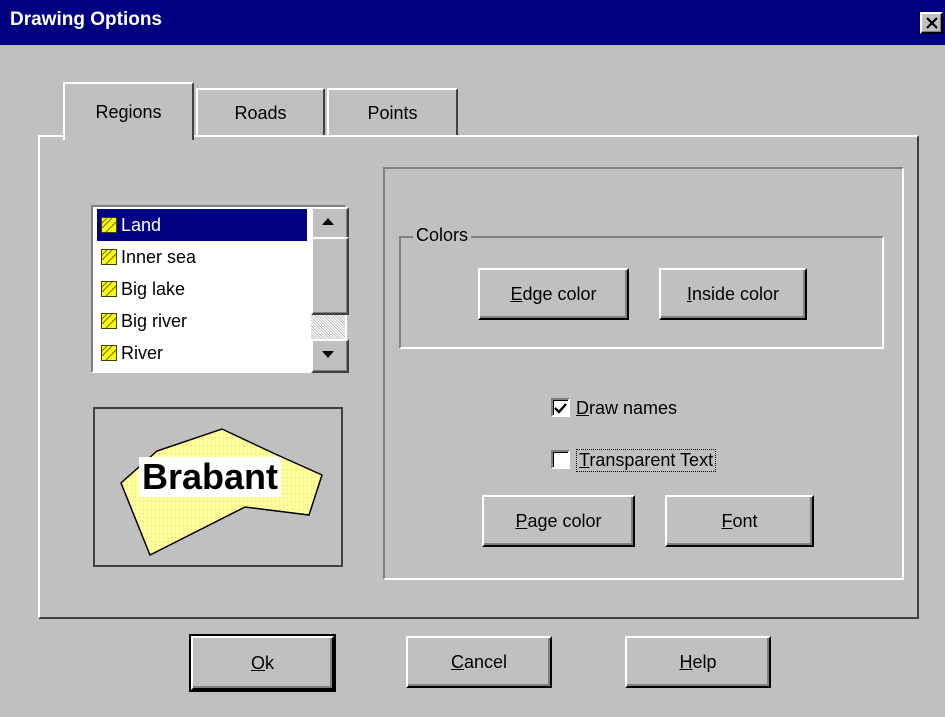 The width and height of the screenshot is (945, 717). I want to click on checkmark-icon, so click(560, 408).